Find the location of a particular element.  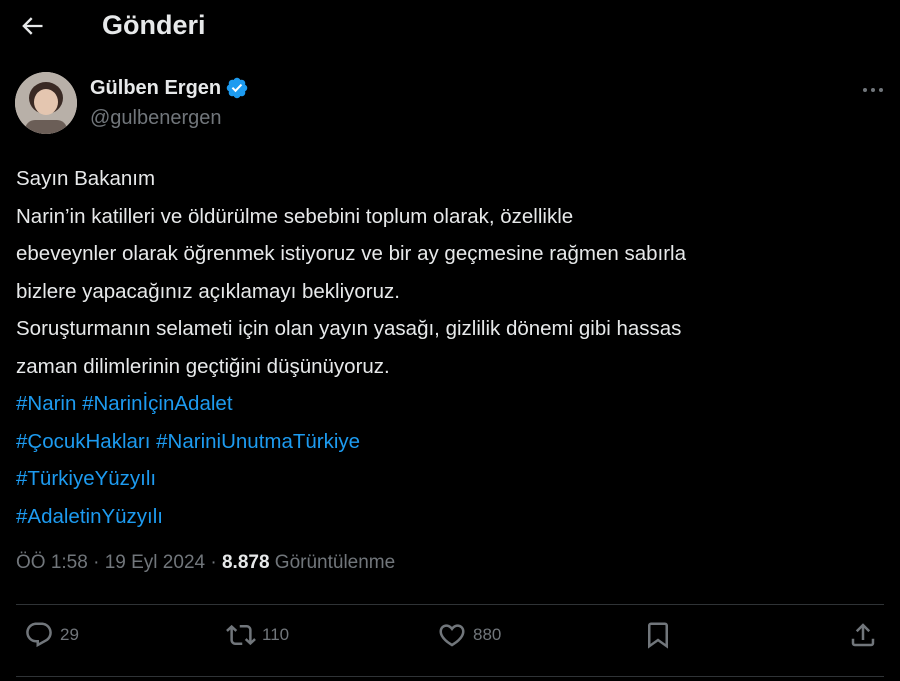

hashtag-link: #NariniUnutmaTürkiye is located at coordinates (258, 441).